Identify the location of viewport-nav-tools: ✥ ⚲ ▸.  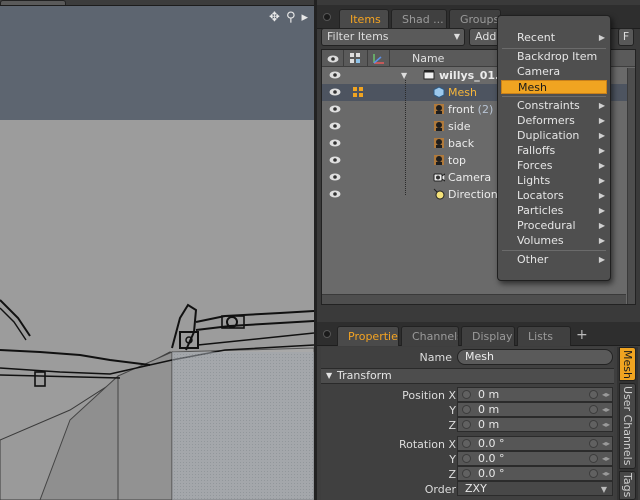
(288, 18).